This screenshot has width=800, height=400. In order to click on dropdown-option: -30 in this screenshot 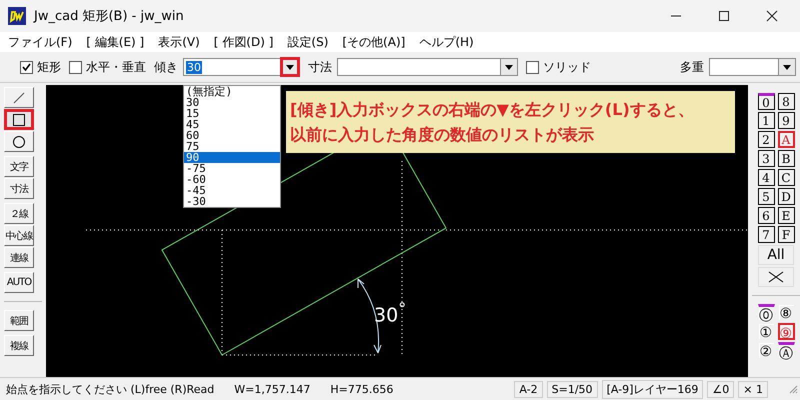, I will do `click(232, 201)`.